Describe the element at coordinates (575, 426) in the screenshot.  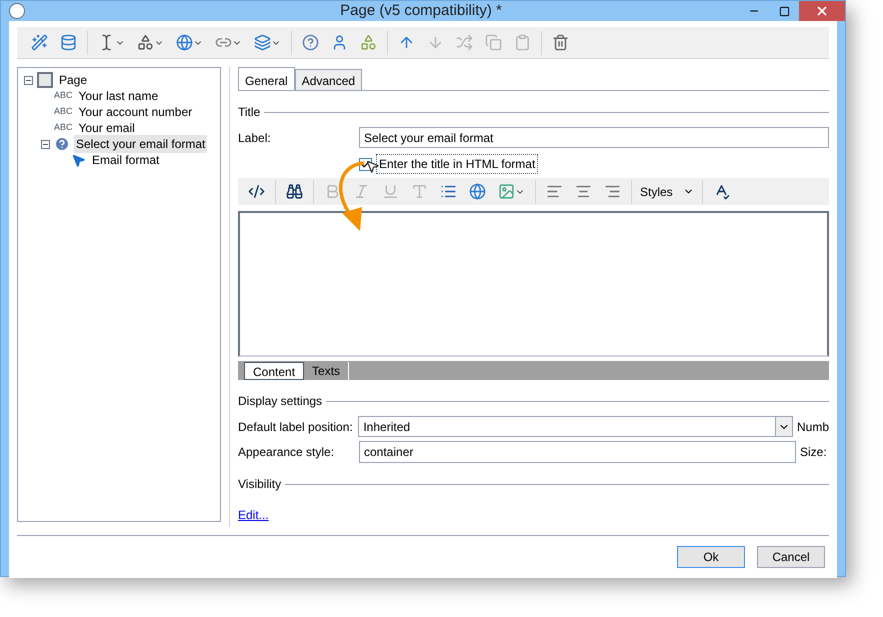
I see `label-position-dropdown: Inherited` at that location.